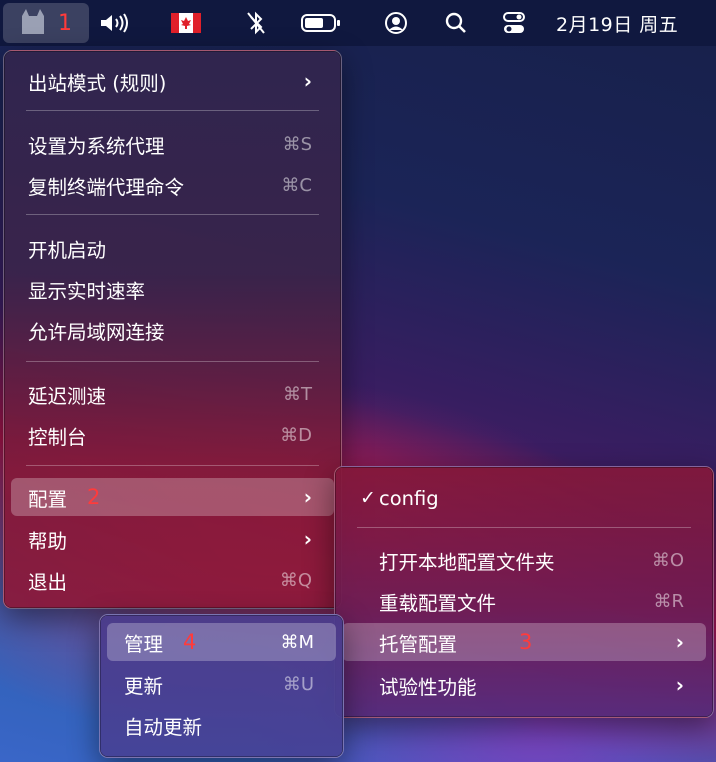  What do you see at coordinates (297, 144) in the screenshot?
I see `shortcut-label: ⌘S` at bounding box center [297, 144].